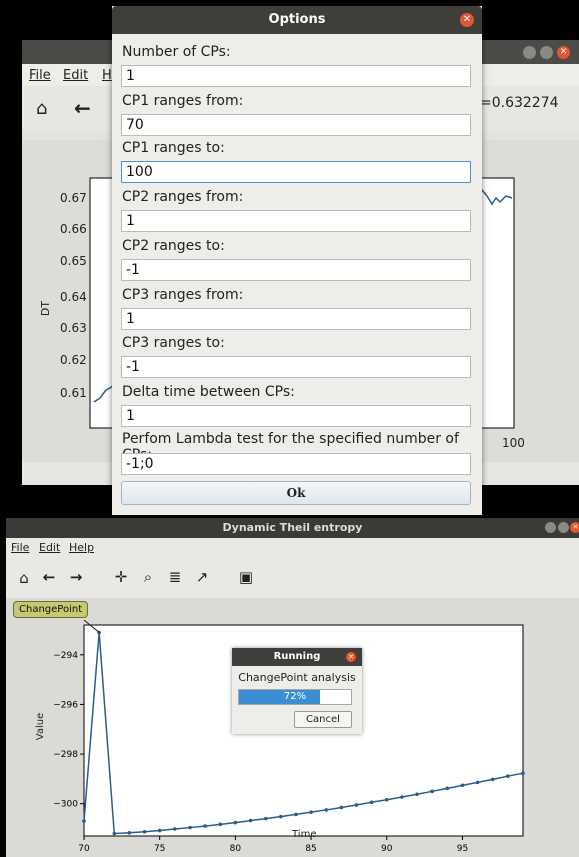 This screenshot has width=579, height=857. Describe the element at coordinates (519, 103) in the screenshot. I see `coordinate-readout: =0.632274` at that location.